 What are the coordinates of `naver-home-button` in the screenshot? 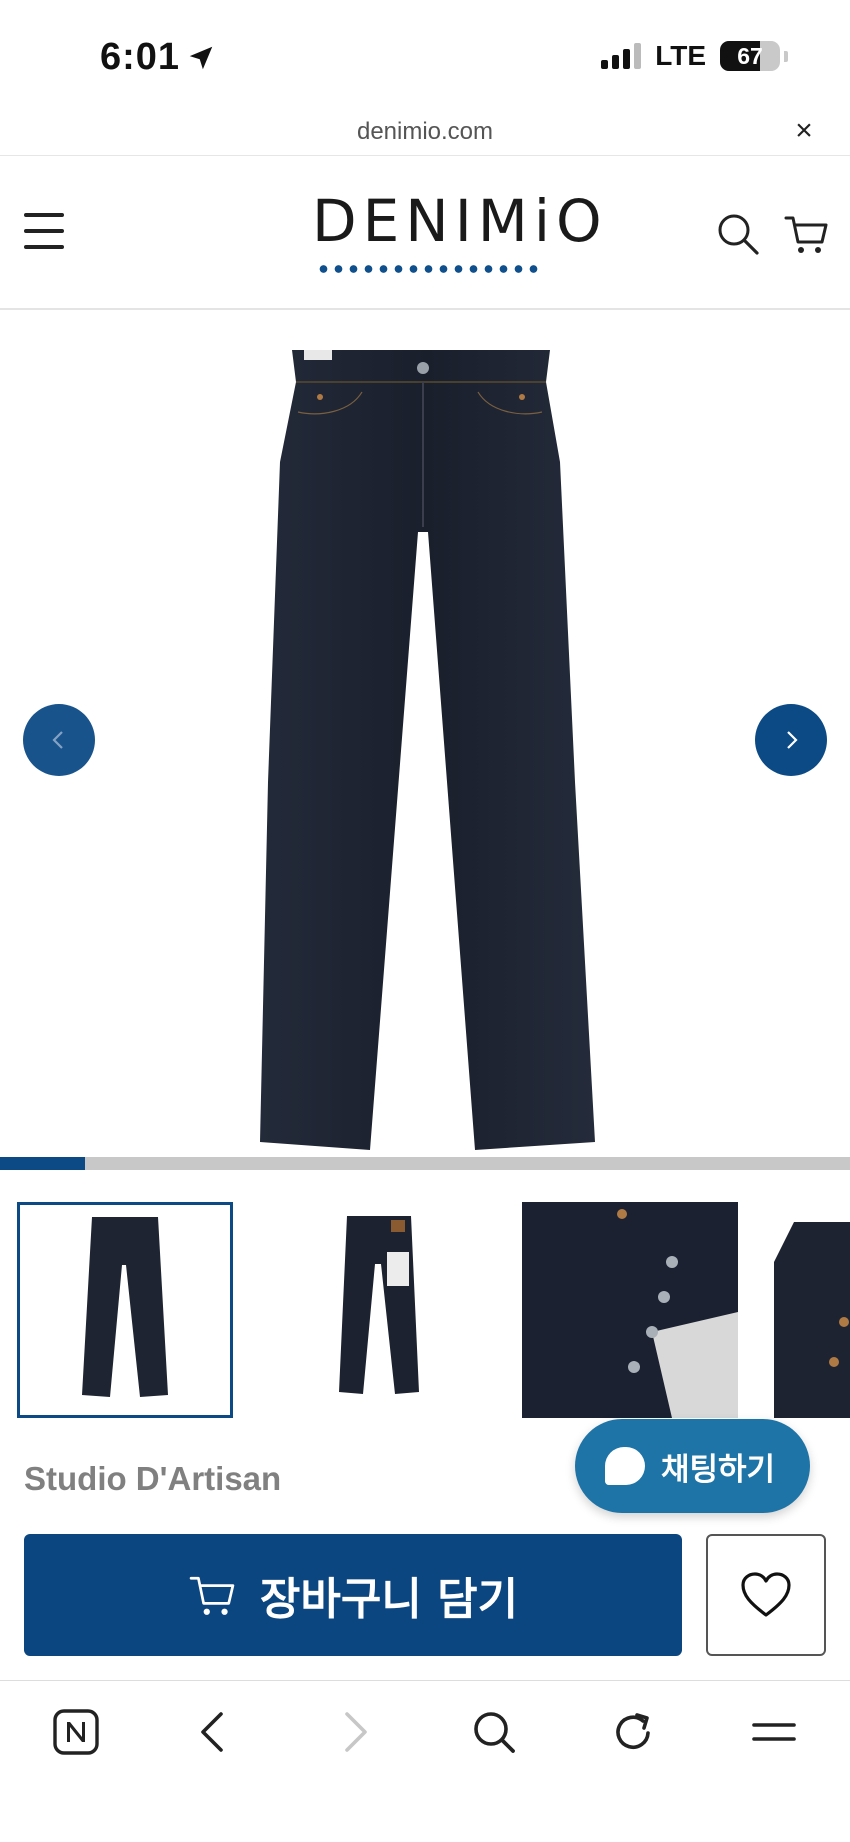 It's located at (76, 1732).